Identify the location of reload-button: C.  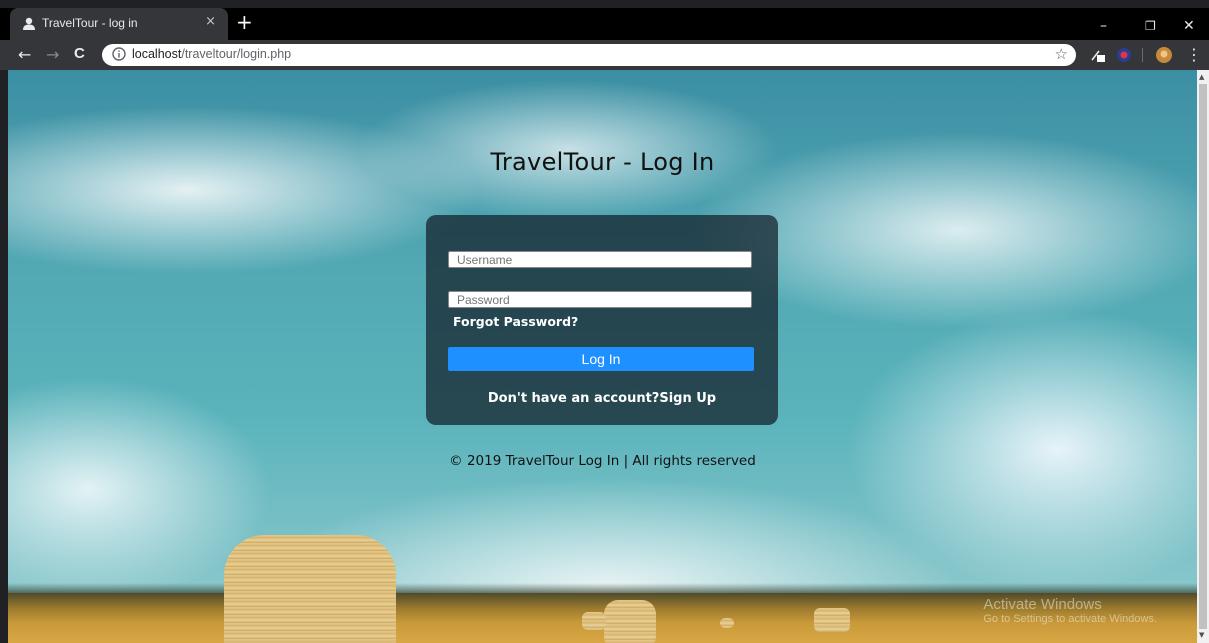
(79, 53).